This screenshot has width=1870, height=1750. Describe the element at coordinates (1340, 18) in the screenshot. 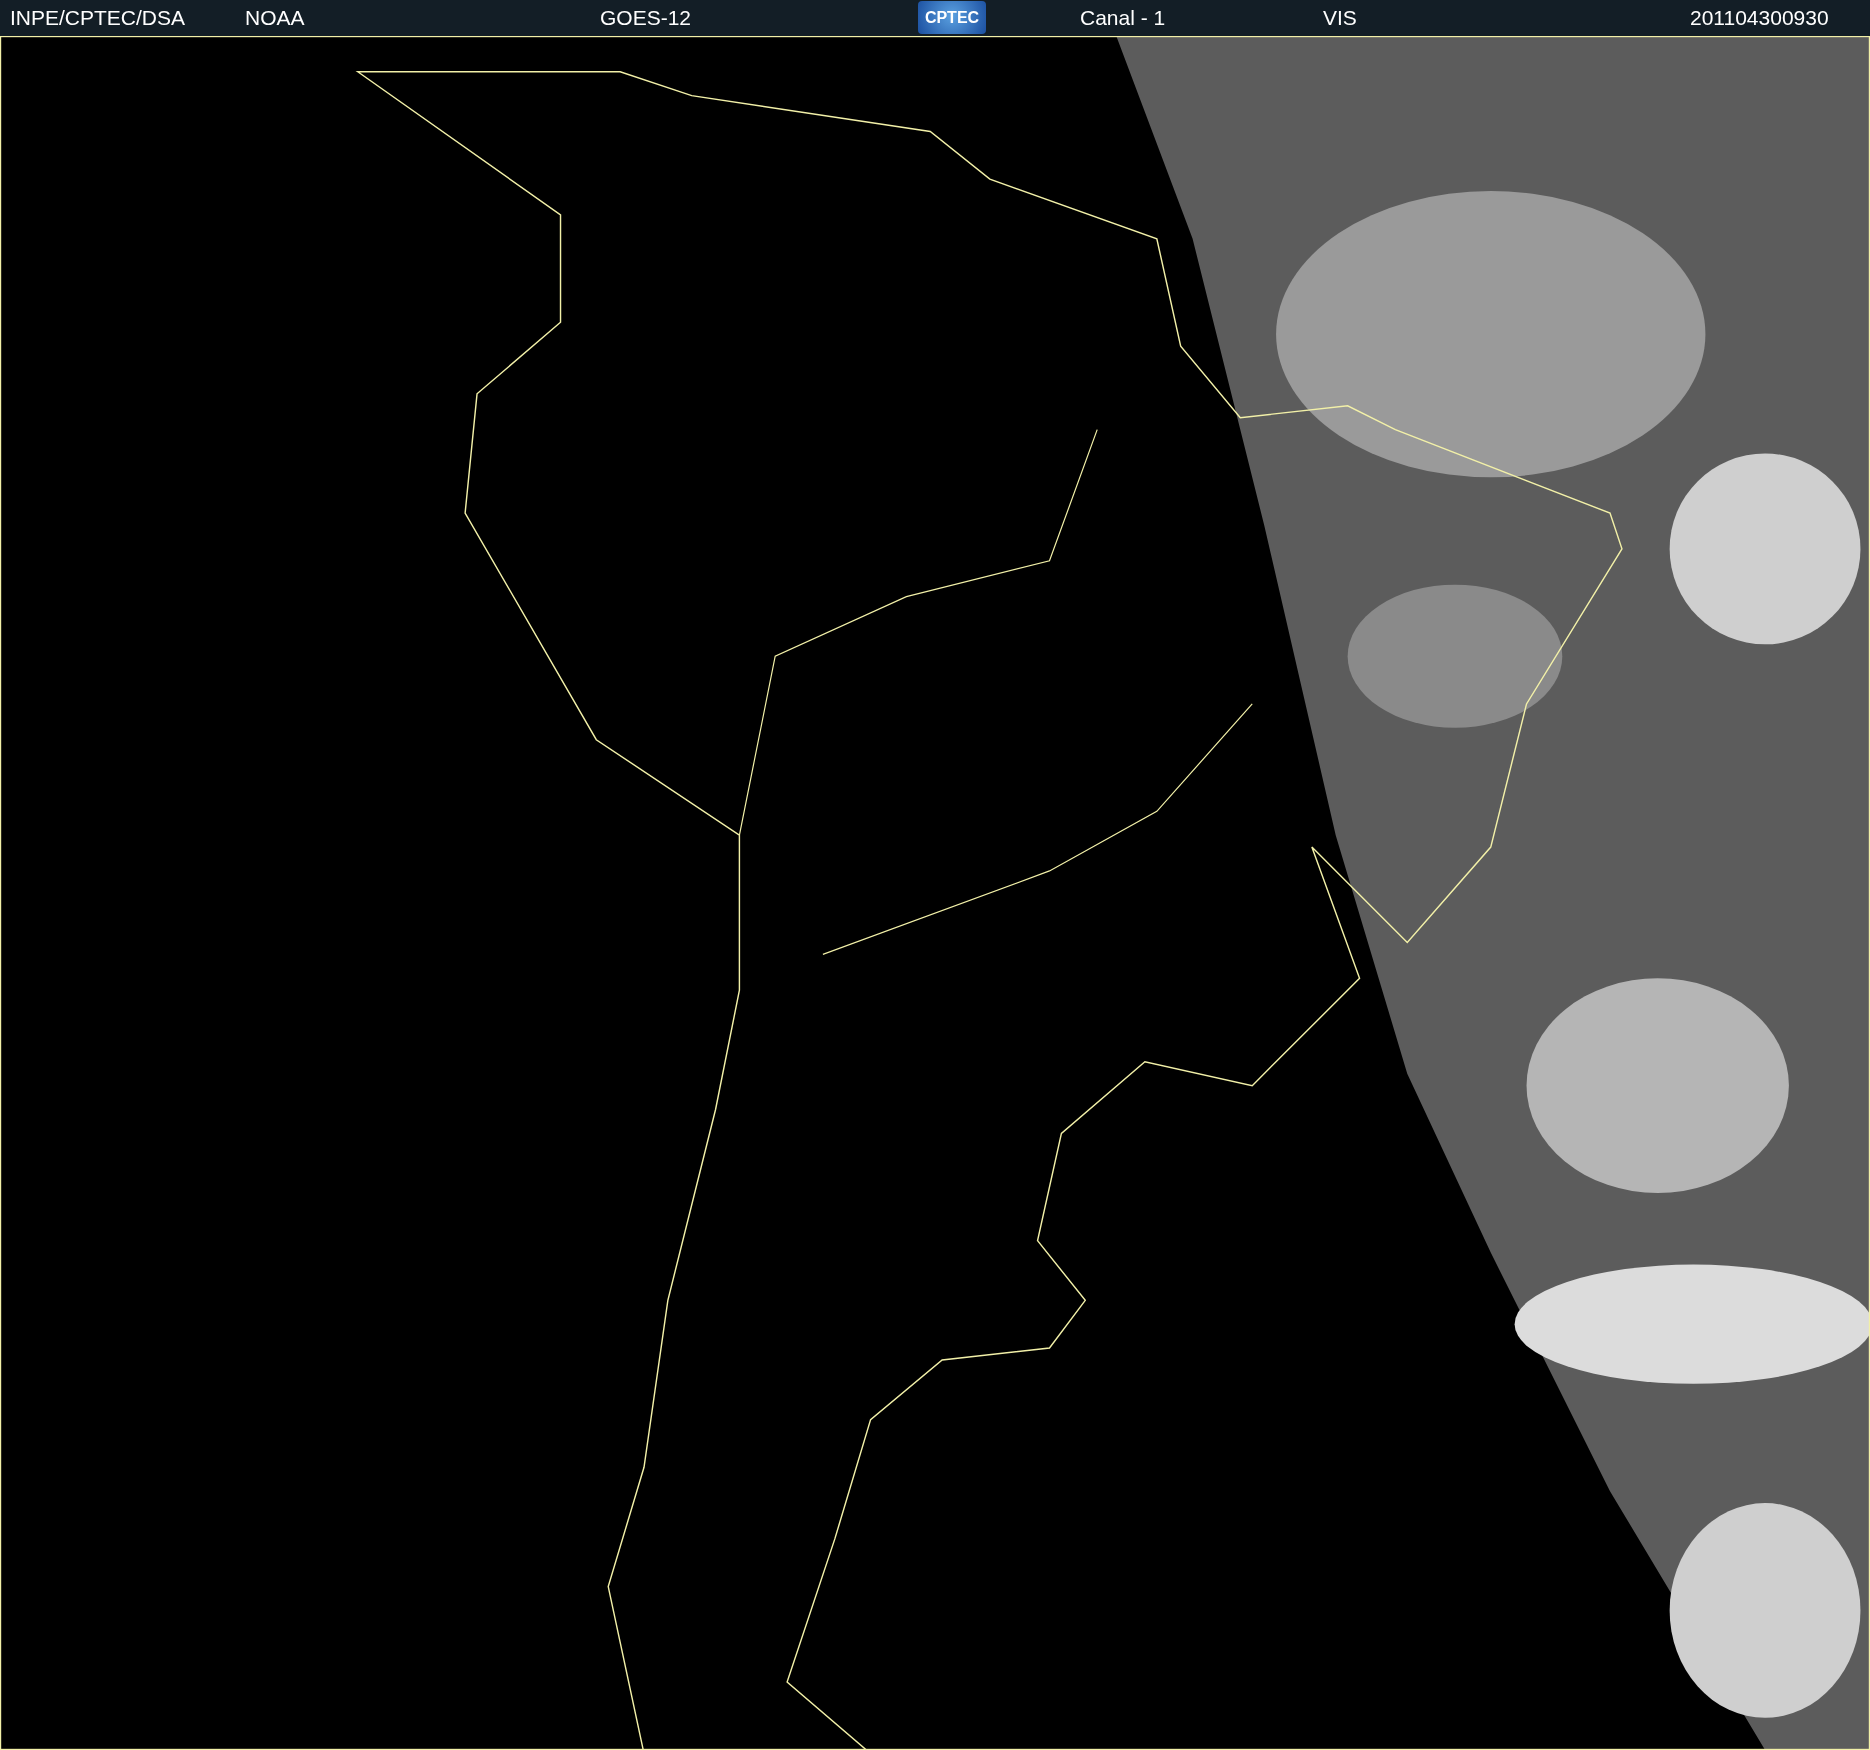

I see `header-label: VIS` at that location.